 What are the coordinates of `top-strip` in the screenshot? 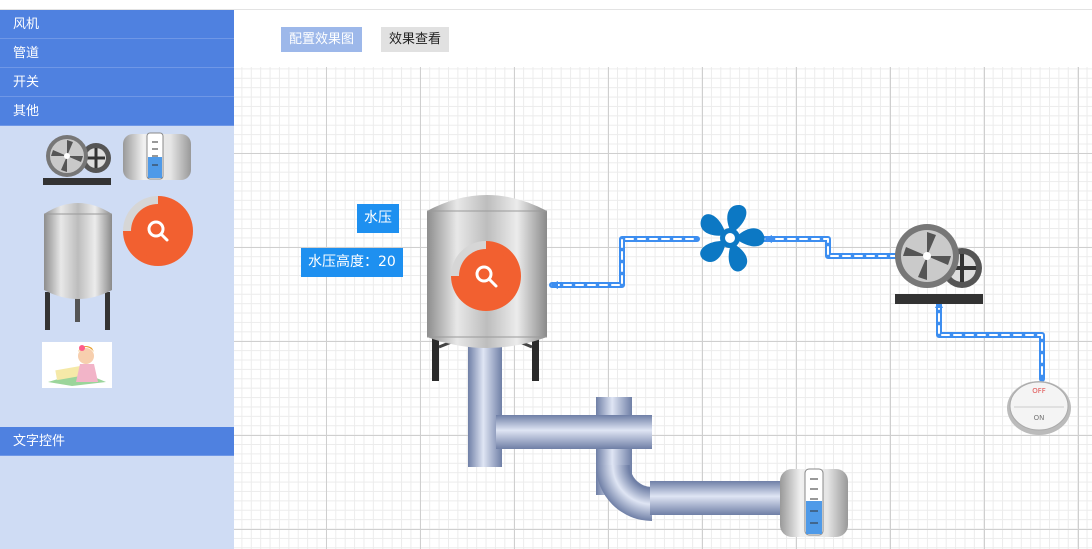 It's located at (546, 5).